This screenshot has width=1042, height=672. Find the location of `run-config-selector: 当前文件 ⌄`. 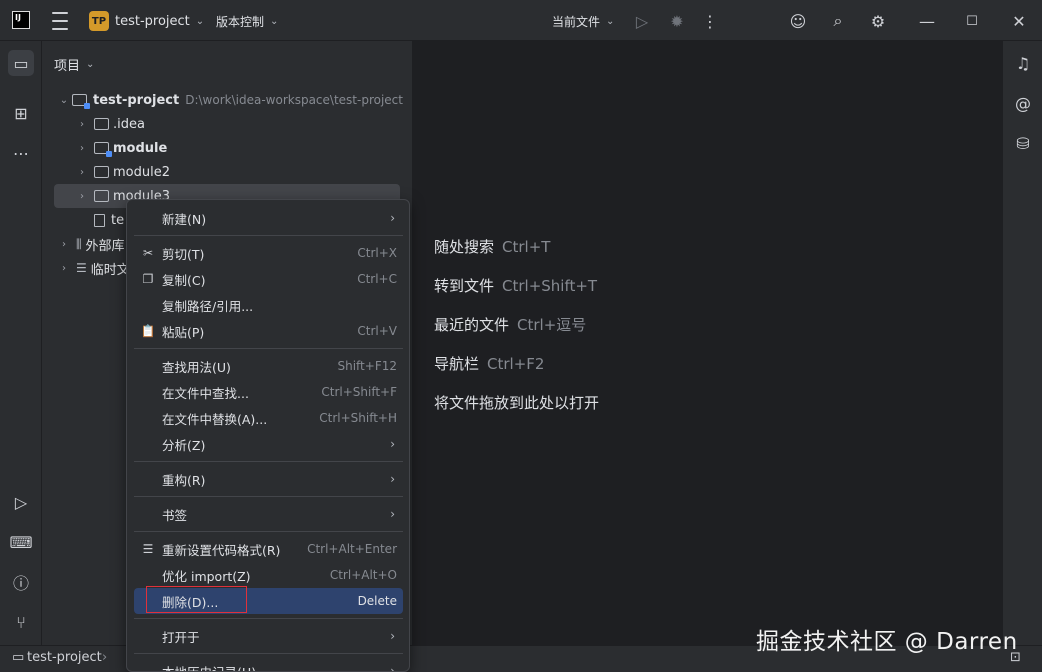

run-config-selector: 当前文件 ⌄ is located at coordinates (583, 21).